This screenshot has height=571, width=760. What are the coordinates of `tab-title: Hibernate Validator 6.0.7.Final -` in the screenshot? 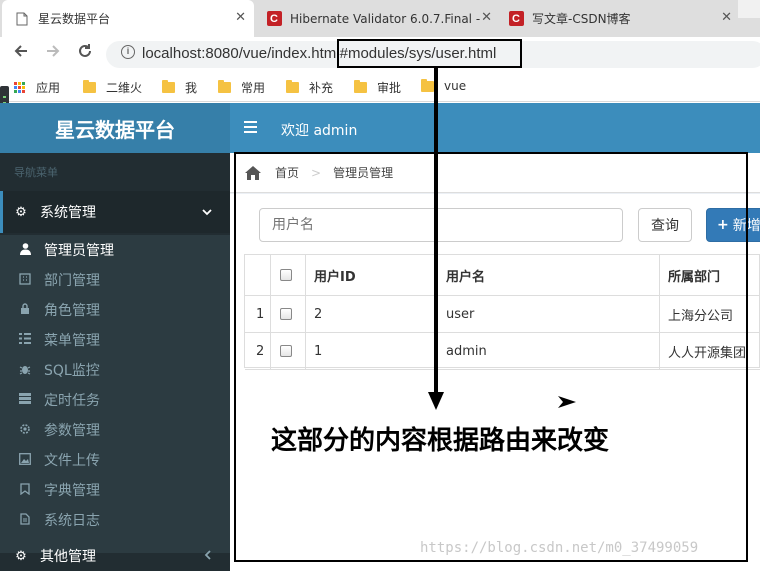 It's located at (385, 18).